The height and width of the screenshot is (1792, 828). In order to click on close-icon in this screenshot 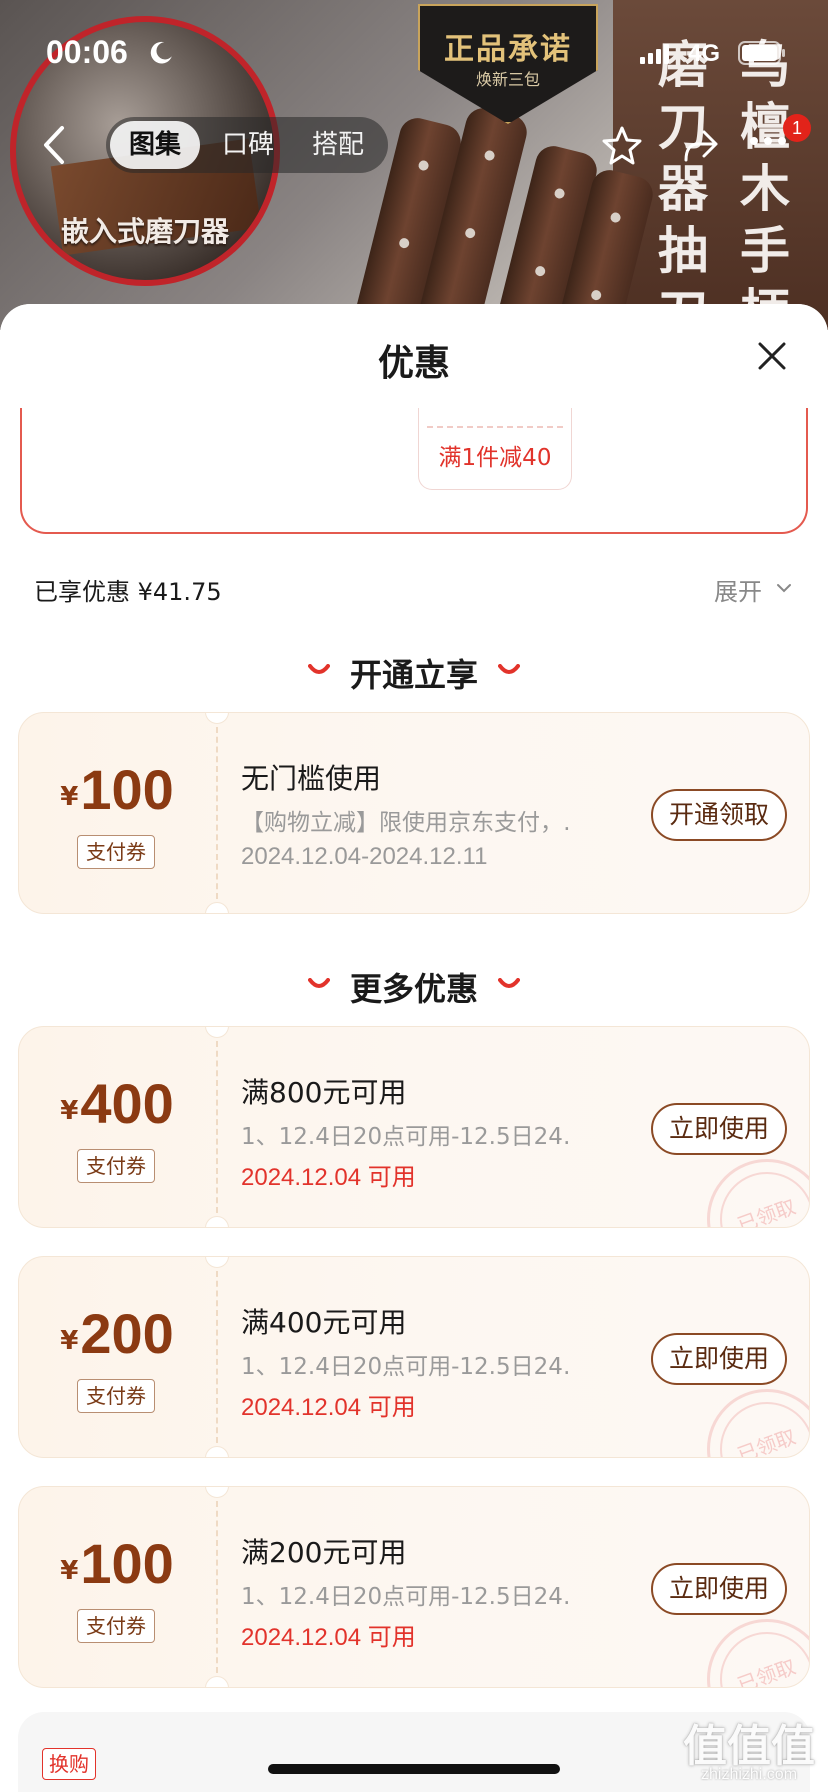, I will do `click(772, 356)`.